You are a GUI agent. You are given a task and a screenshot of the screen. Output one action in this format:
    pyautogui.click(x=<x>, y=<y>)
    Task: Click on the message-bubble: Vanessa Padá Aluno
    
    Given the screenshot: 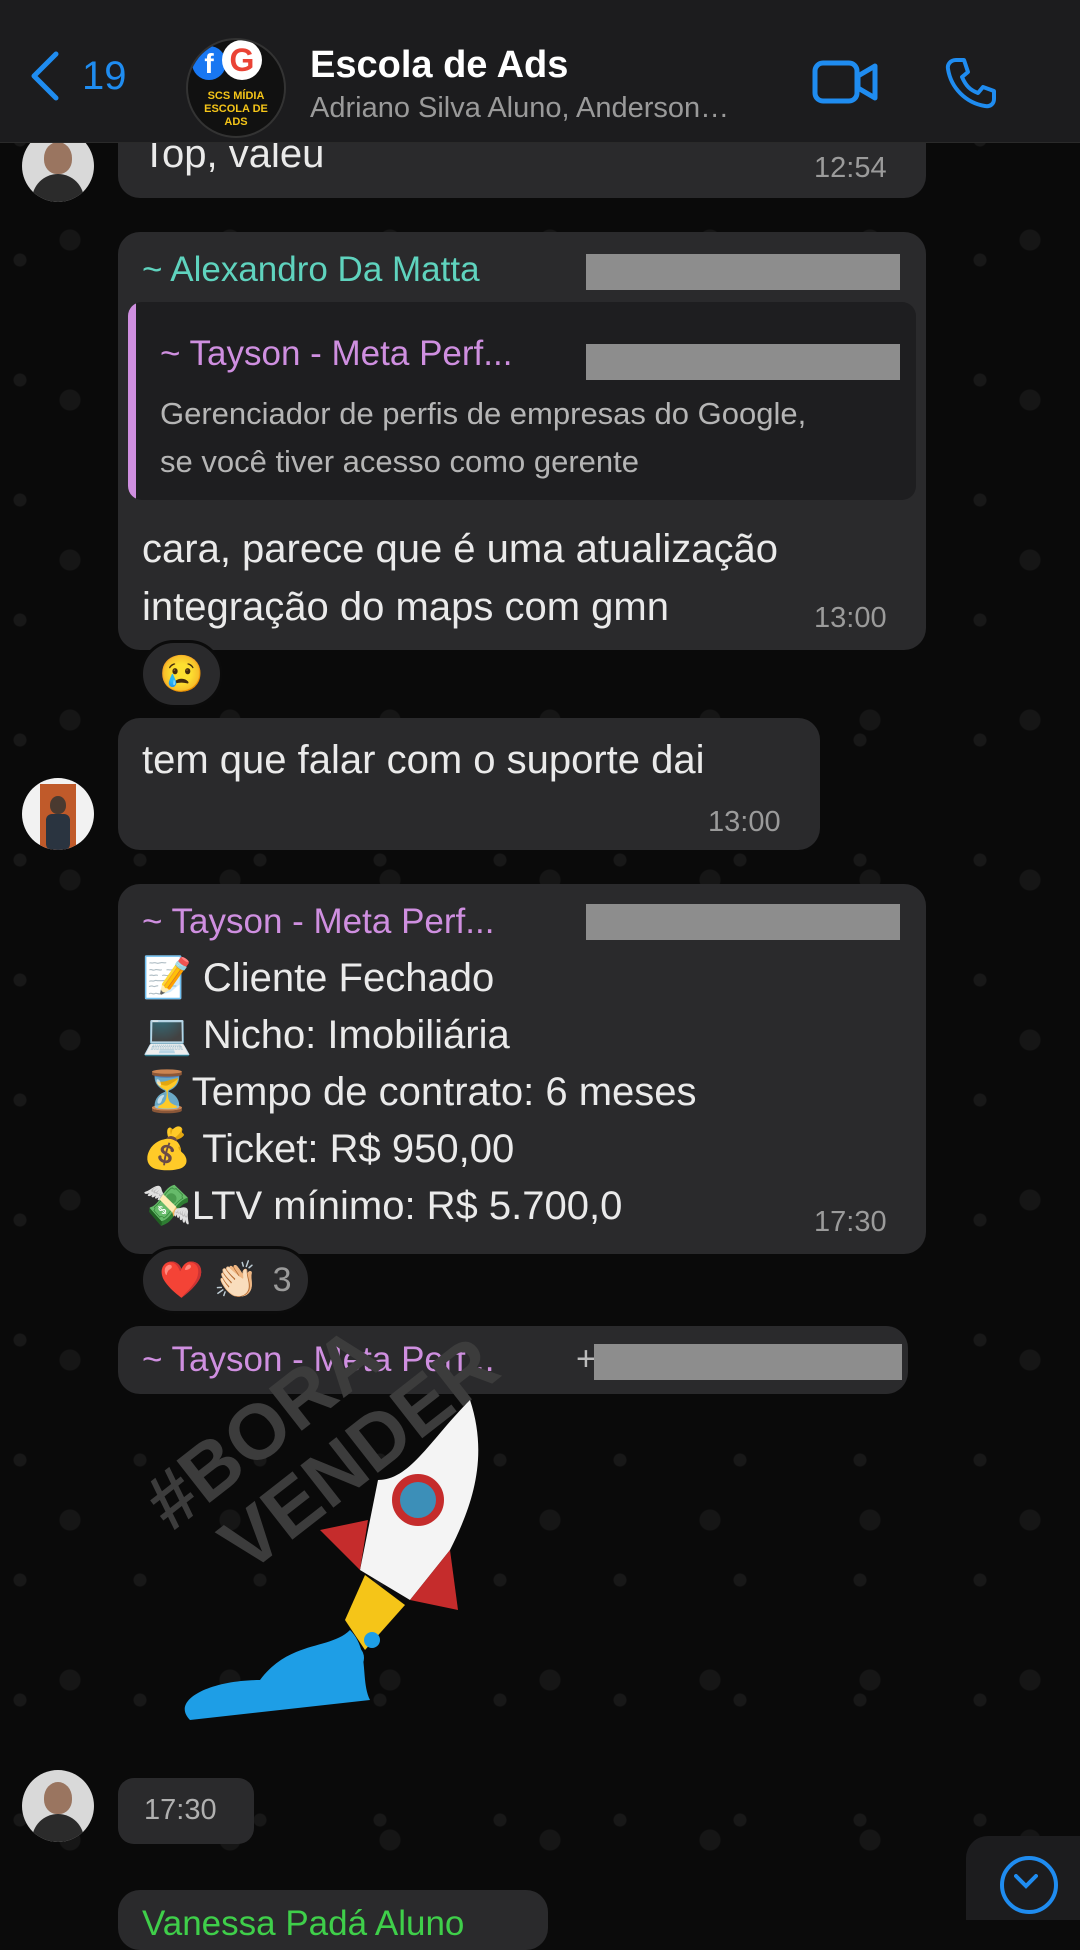 What is the action you would take?
    pyautogui.click(x=333, y=1920)
    